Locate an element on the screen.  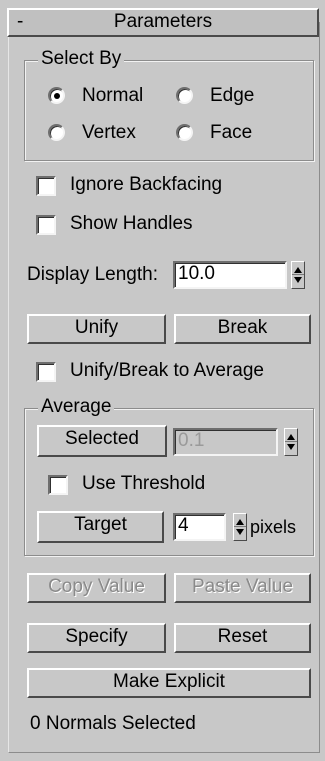
radio-vertex: Vertex is located at coordinates (108, 134).